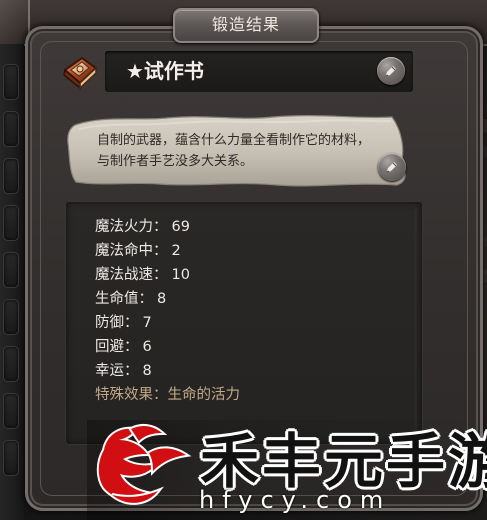  What do you see at coordinates (144, 464) in the screenshot?
I see `brand-logo-icon` at bounding box center [144, 464].